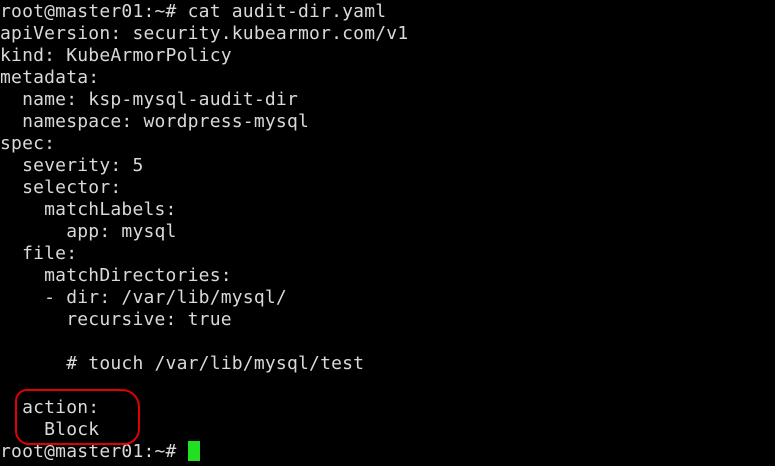  What do you see at coordinates (50, 407) in the screenshot?
I see `yaml-action-key: action:` at bounding box center [50, 407].